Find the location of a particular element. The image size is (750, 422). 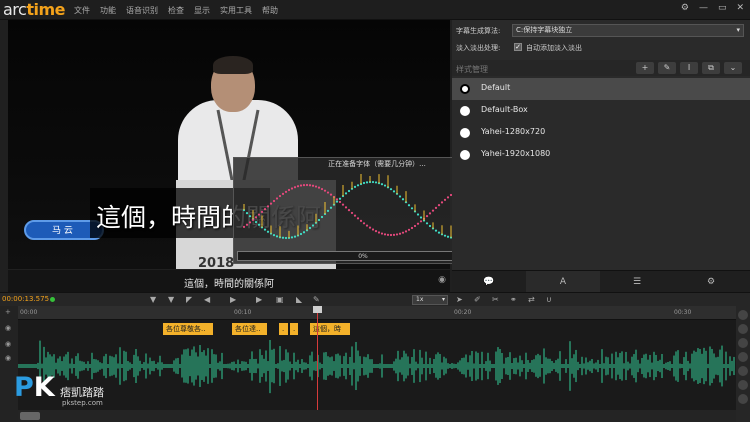

time-ruler: 00:00 00:10 00:20 00:30 is located at coordinates (377, 313).